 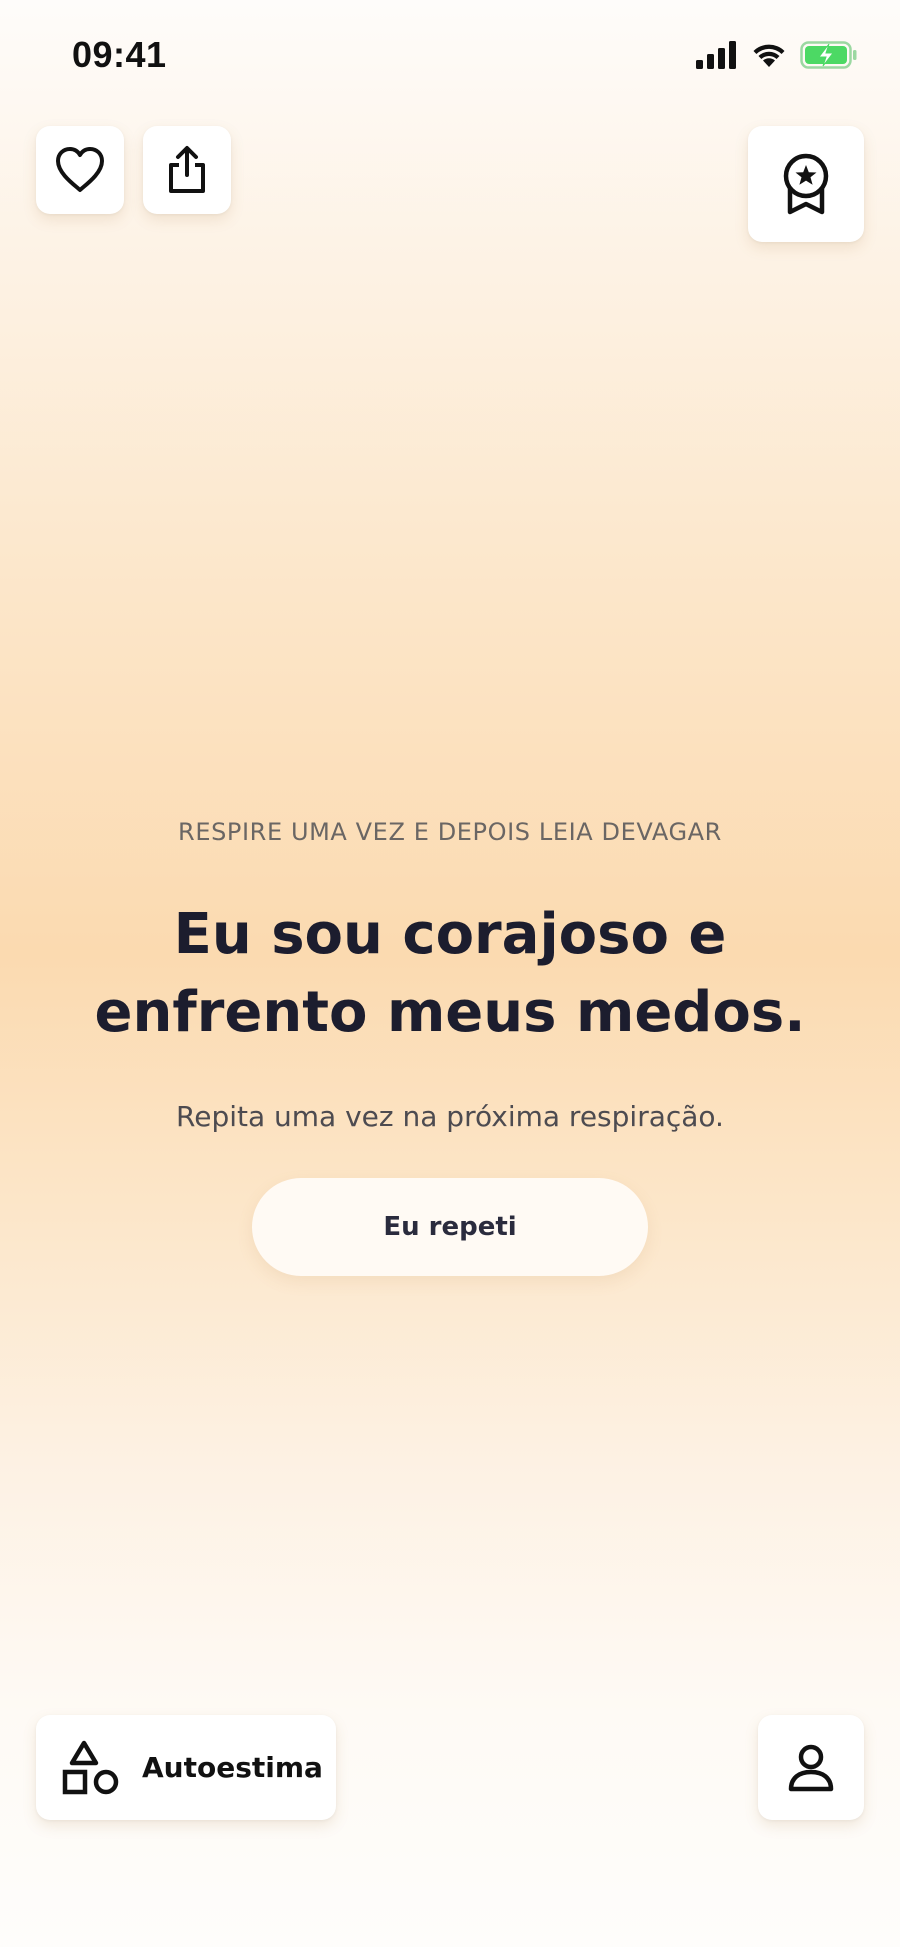 I want to click on achievements-button, so click(x=806, y=184).